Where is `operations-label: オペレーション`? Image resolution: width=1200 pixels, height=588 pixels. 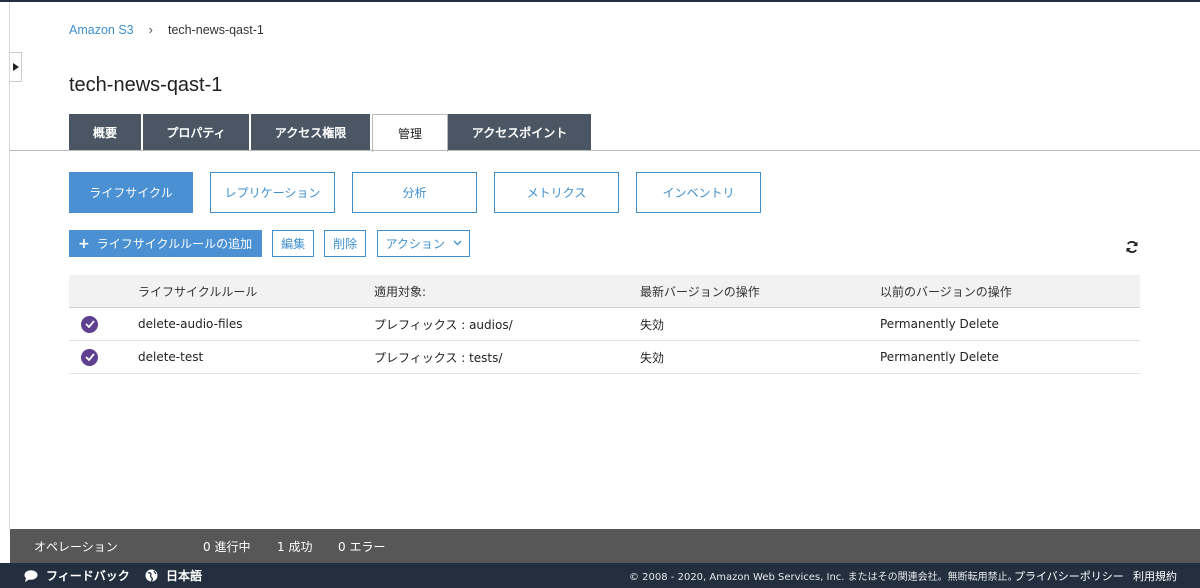
operations-label: オペレーション is located at coordinates (76, 546).